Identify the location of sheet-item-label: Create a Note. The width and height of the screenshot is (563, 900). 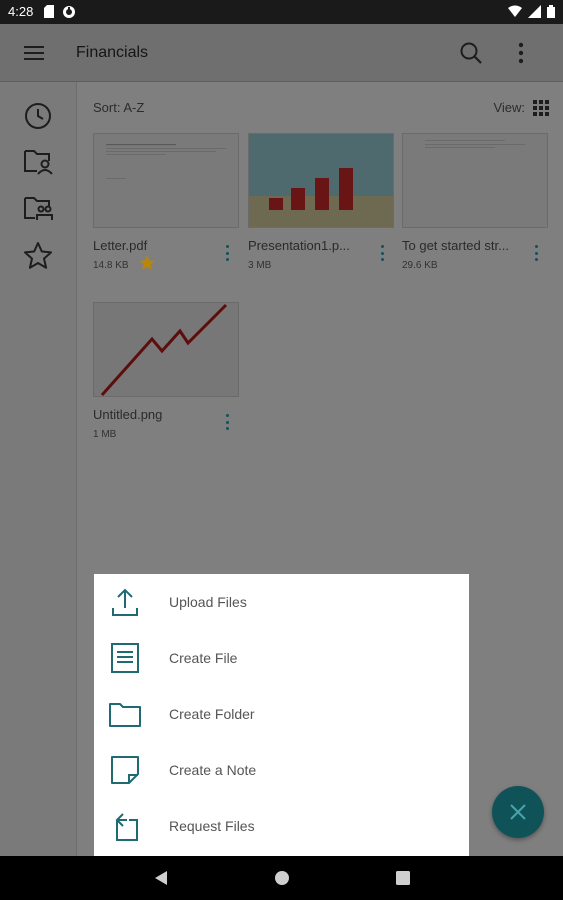
(213, 770).